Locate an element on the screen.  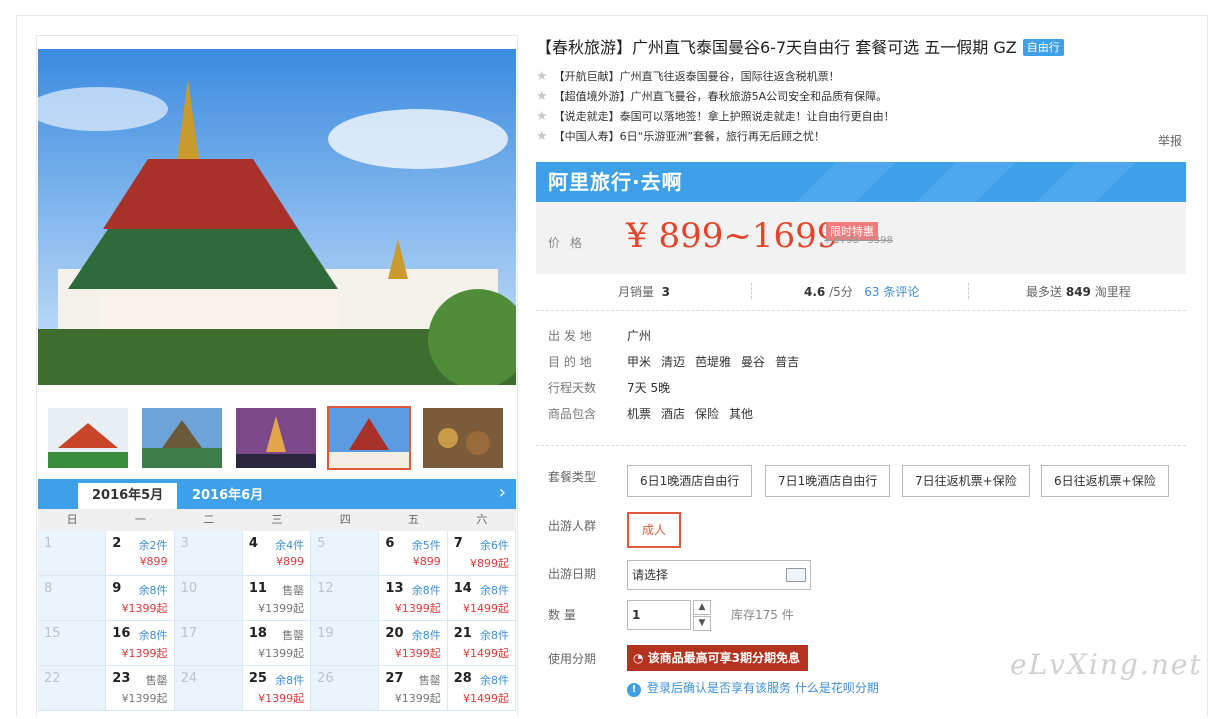
tab-june: 2016年6月 is located at coordinates (227, 496).